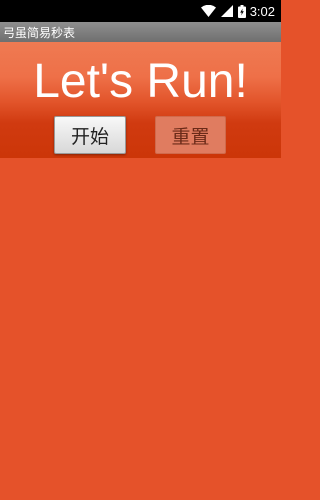 Image resolution: width=320 pixels, height=500 pixels. What do you see at coordinates (208, 11) in the screenshot?
I see `wifi-icon` at bounding box center [208, 11].